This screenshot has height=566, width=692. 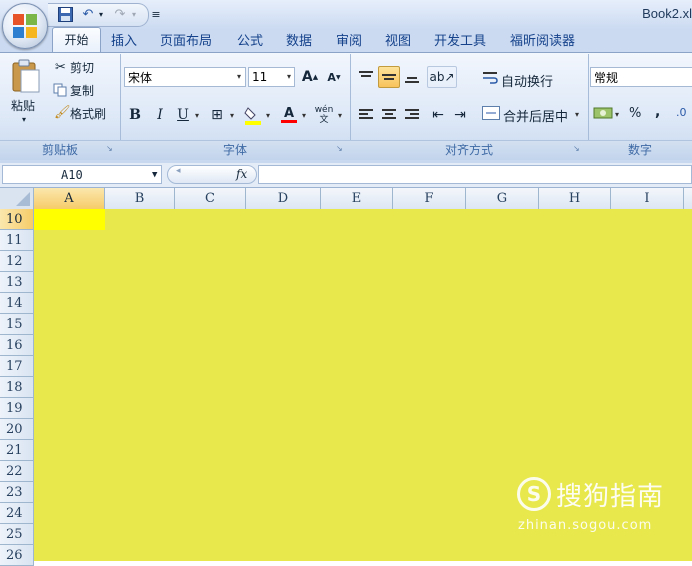 I want to click on formula-resize-icon: ◂, so click(x=178, y=171).